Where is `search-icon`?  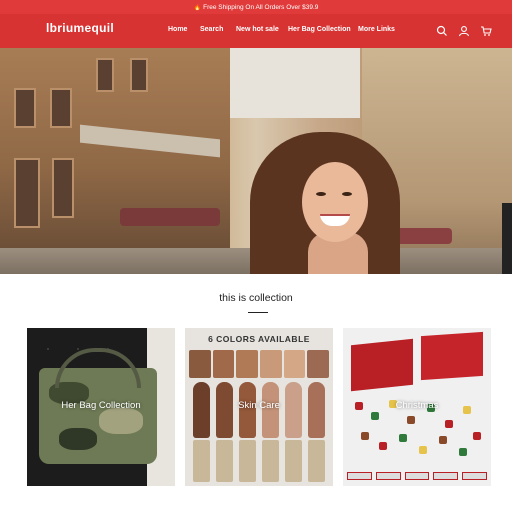 search-icon is located at coordinates (442, 30).